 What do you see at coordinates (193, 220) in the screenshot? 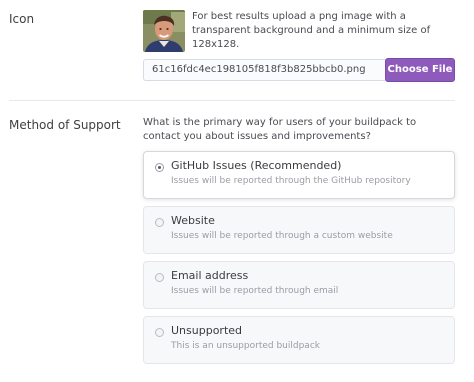
I see `option-title: Website` at bounding box center [193, 220].